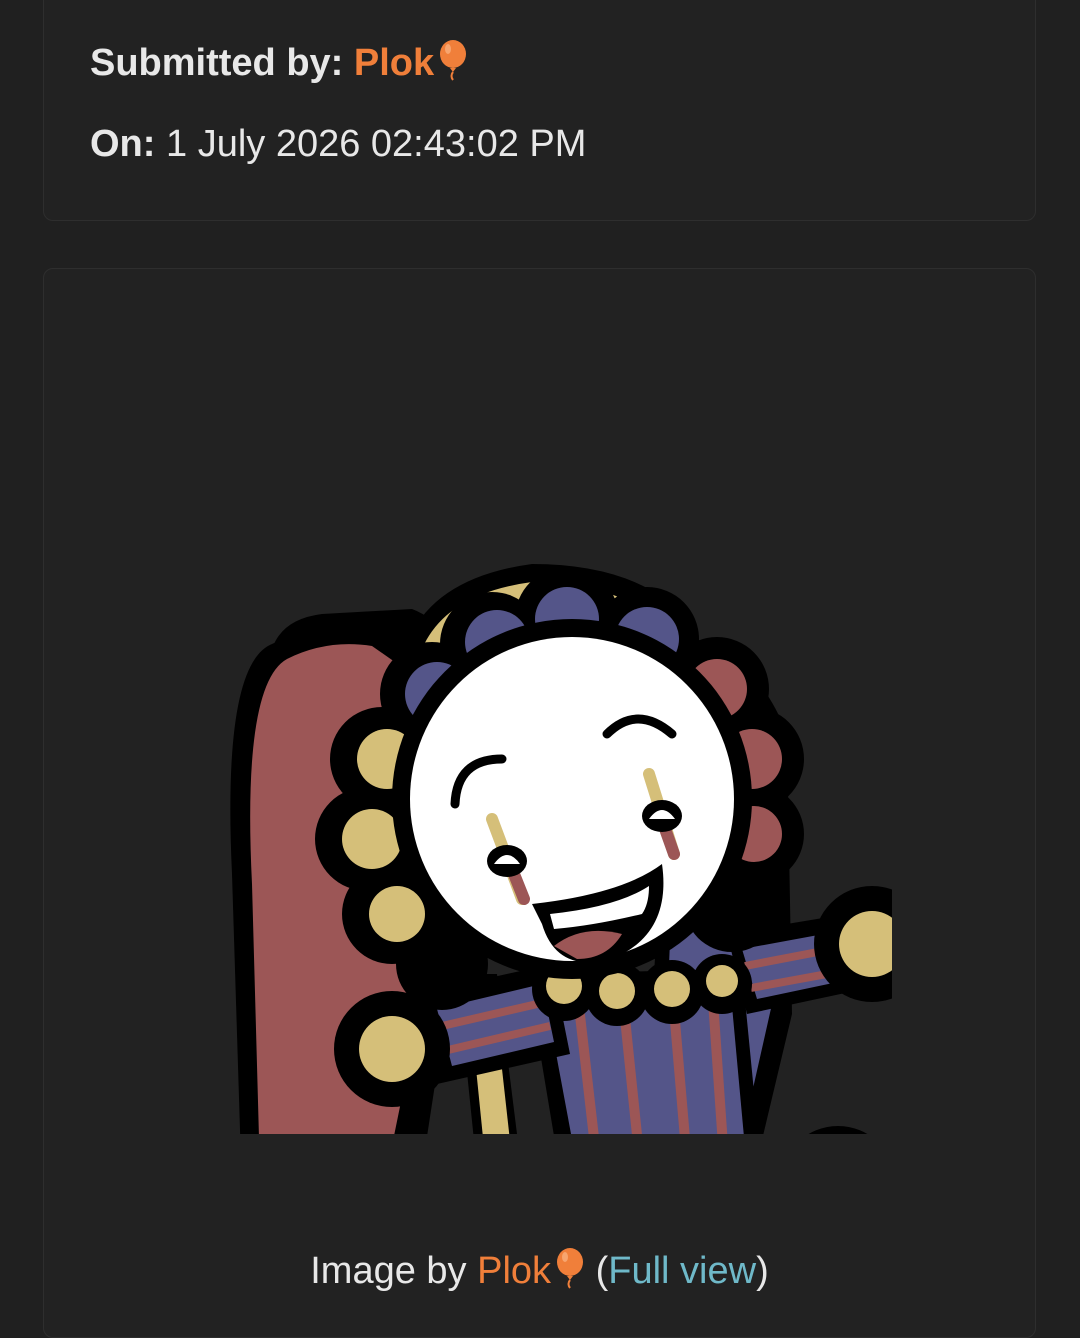 The height and width of the screenshot is (1338, 1080). Describe the element at coordinates (217, 63) in the screenshot. I see `submitted-by-label: Submitted by:` at that location.